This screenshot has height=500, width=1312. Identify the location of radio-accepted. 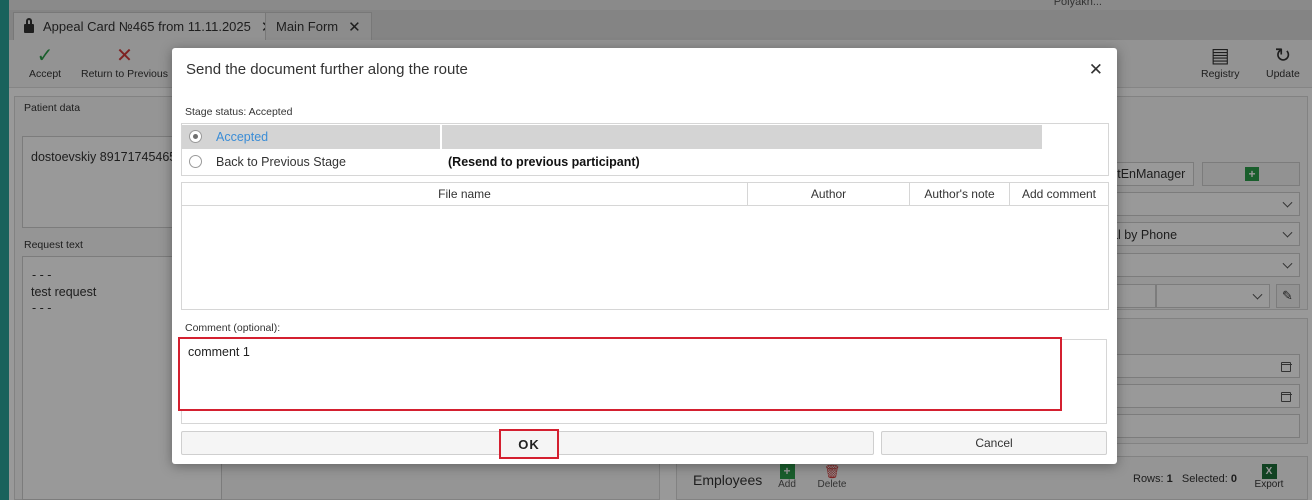
(195, 136).